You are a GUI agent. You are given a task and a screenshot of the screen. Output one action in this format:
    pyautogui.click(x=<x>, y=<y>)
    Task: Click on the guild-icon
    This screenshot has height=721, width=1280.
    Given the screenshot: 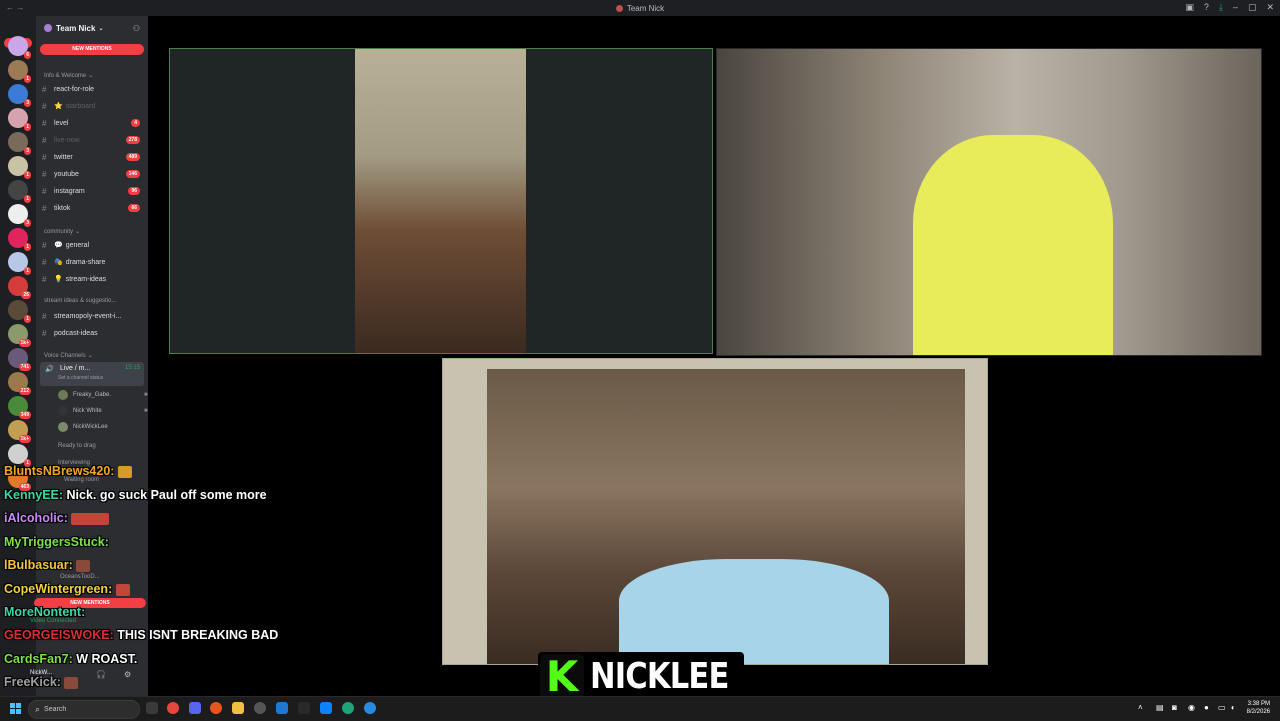 What is the action you would take?
    pyautogui.click(x=48, y=28)
    